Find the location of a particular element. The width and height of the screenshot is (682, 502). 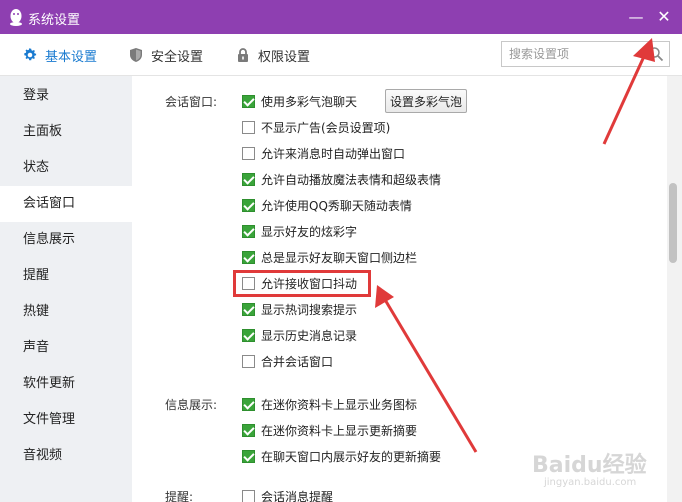

option-label: 使用多彩气泡聊天 is located at coordinates (309, 101).